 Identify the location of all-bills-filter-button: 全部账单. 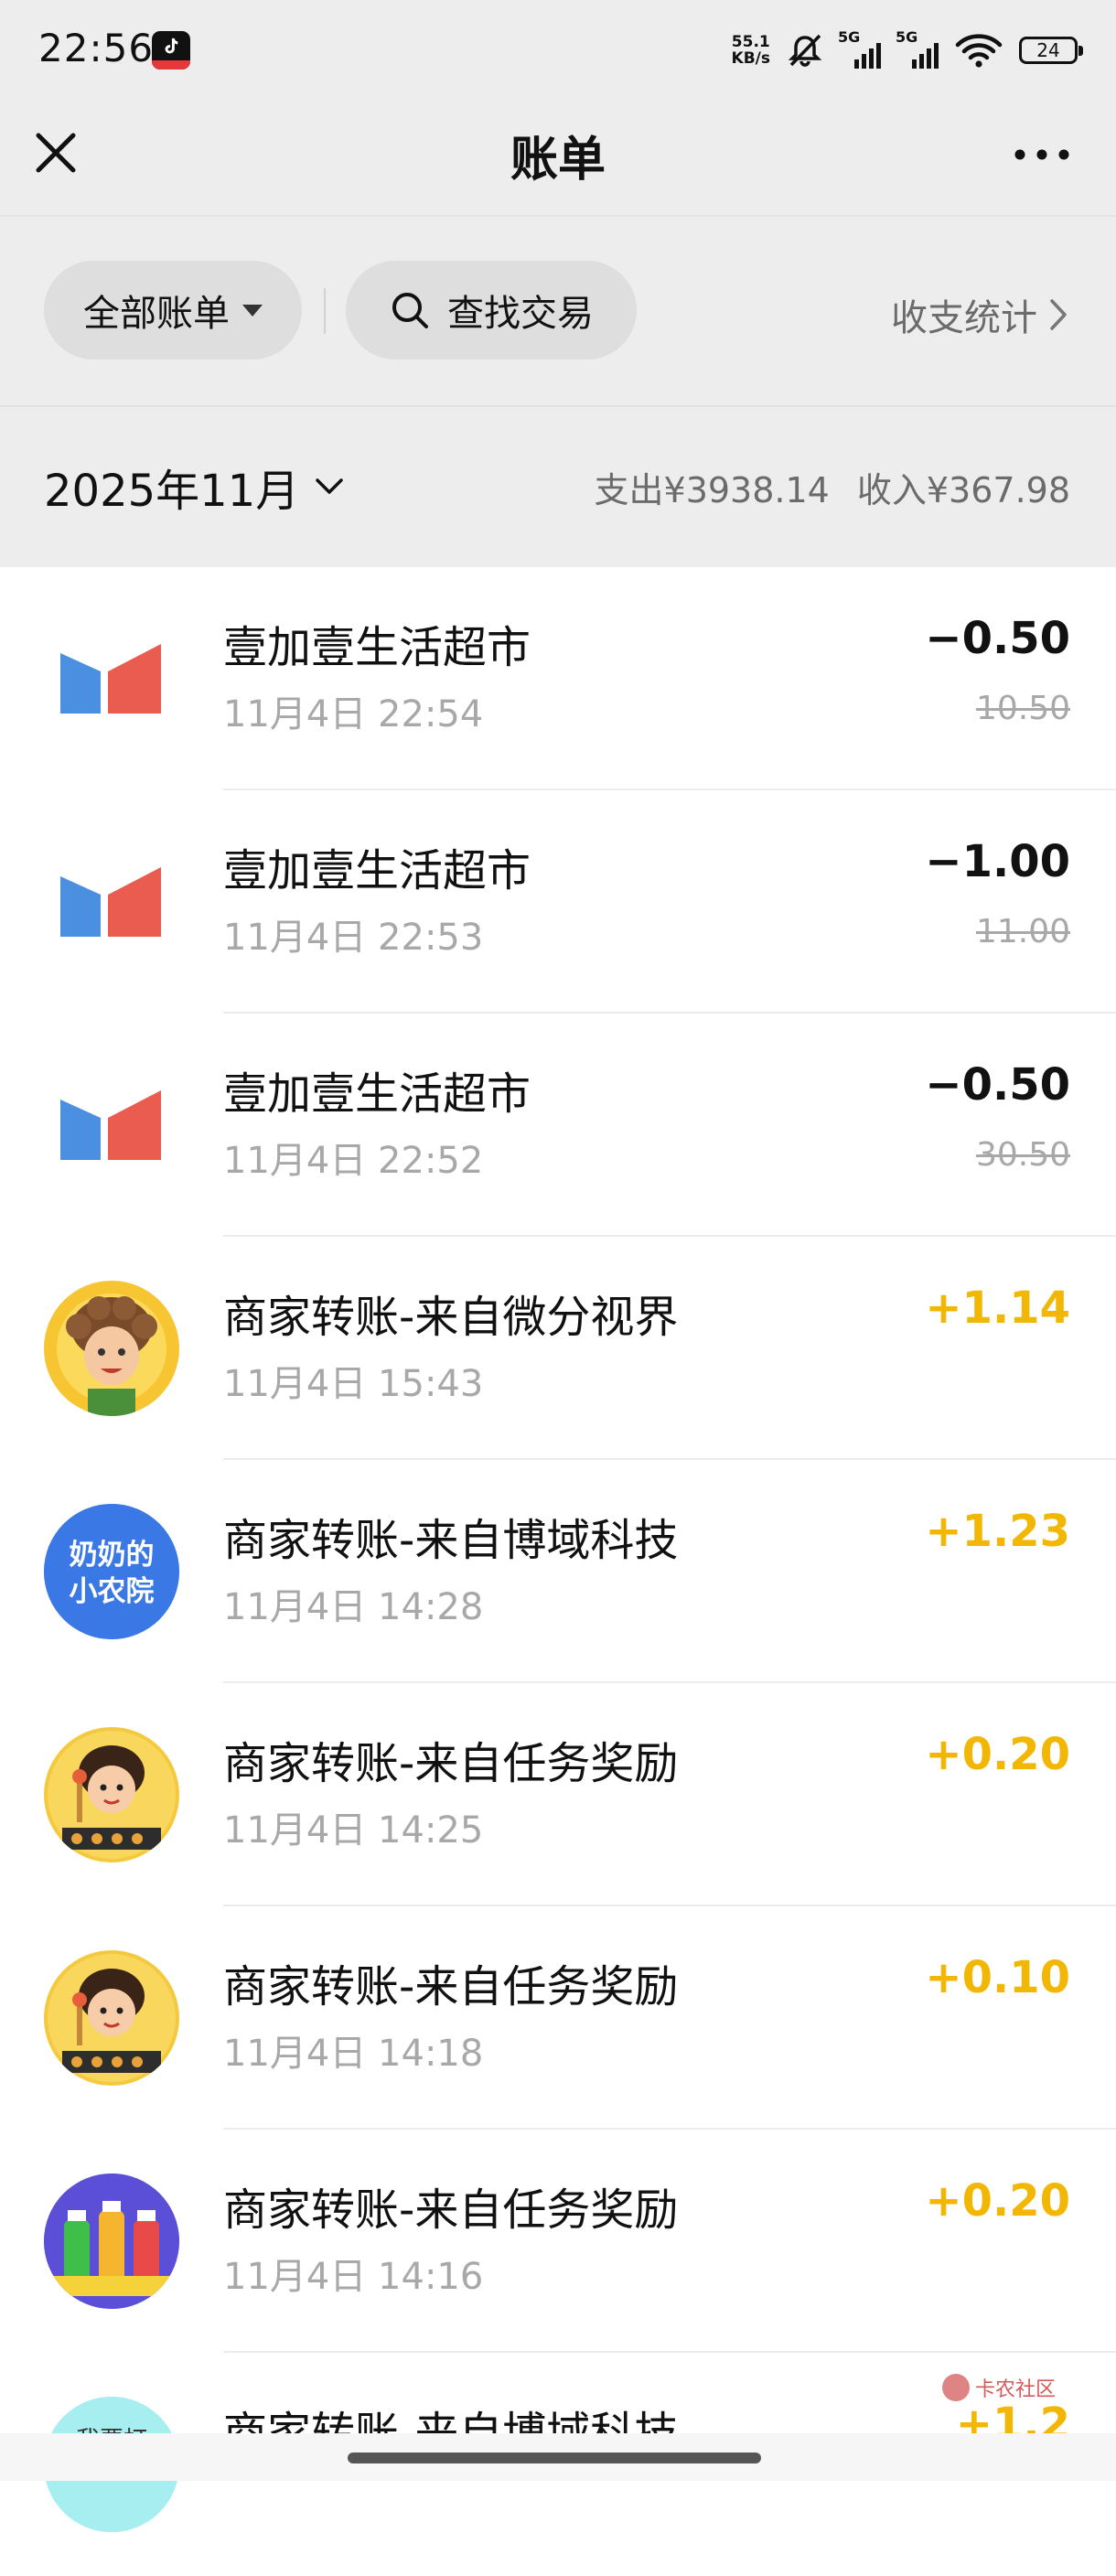
(173, 310).